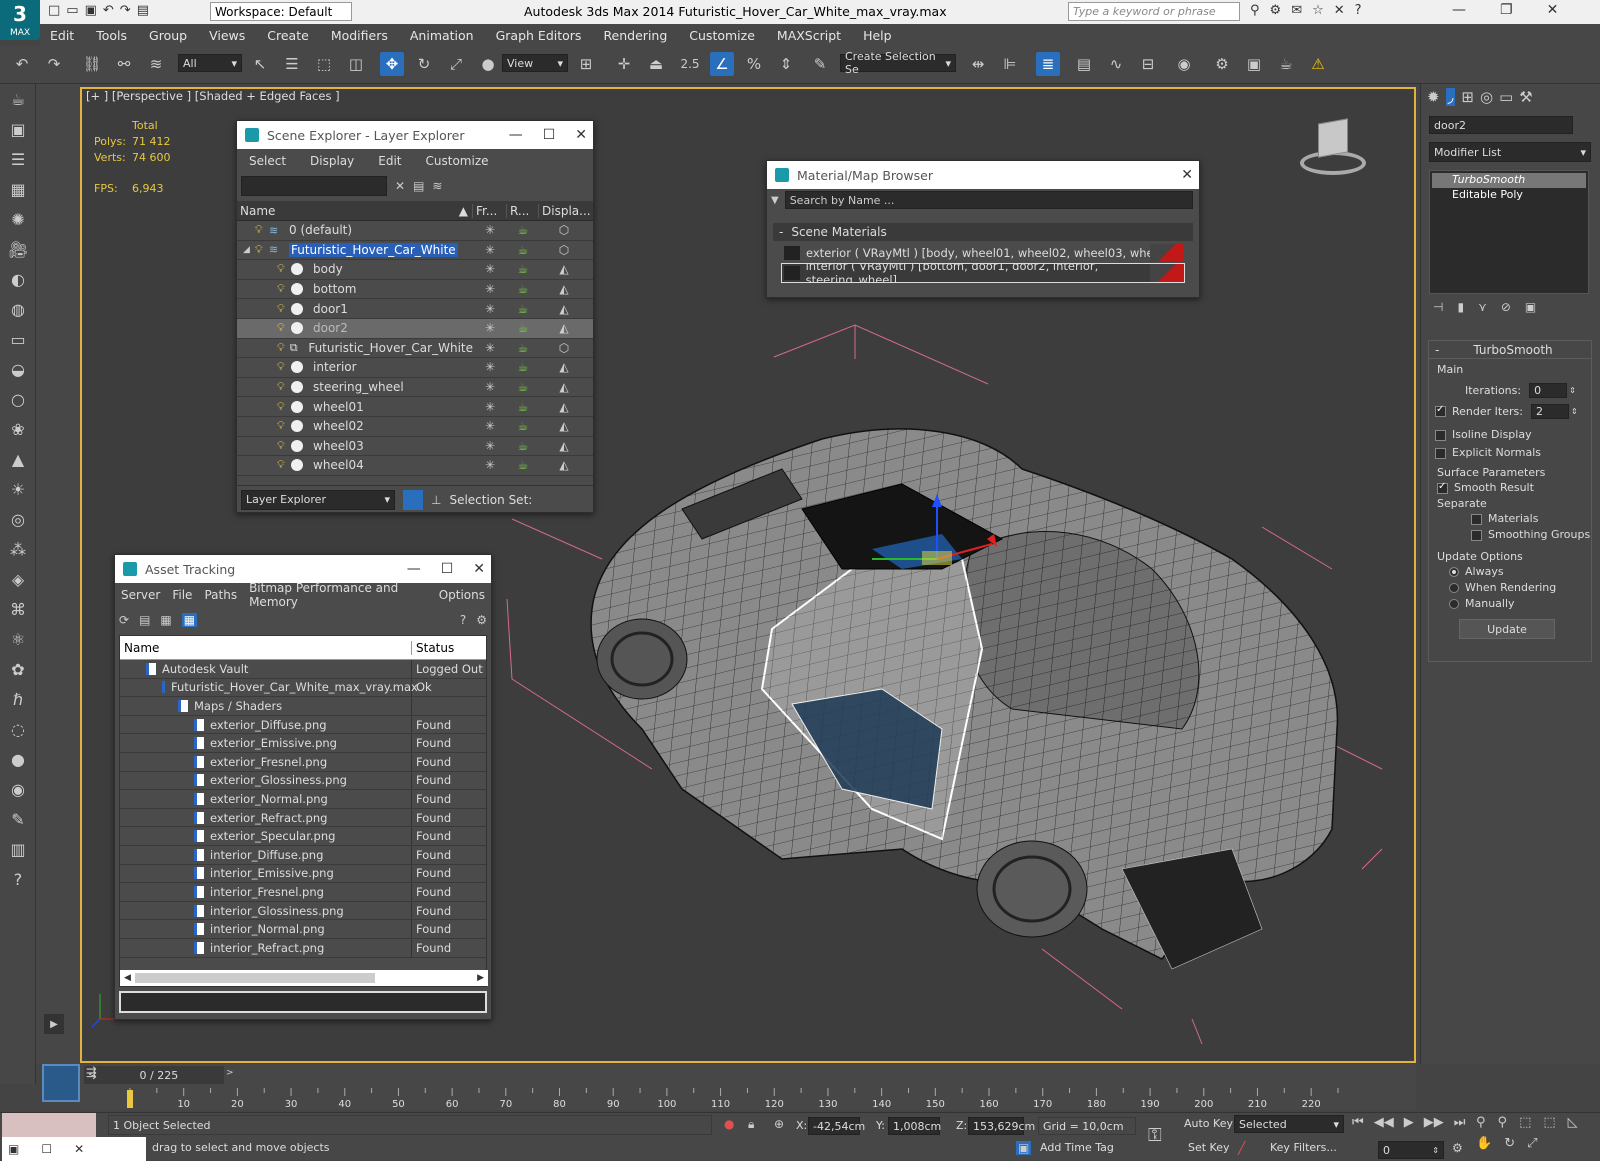 This screenshot has width=1600, height=1161. Describe the element at coordinates (1255, 10) in the screenshot. I see `binoculars-icon: ⚲` at that location.